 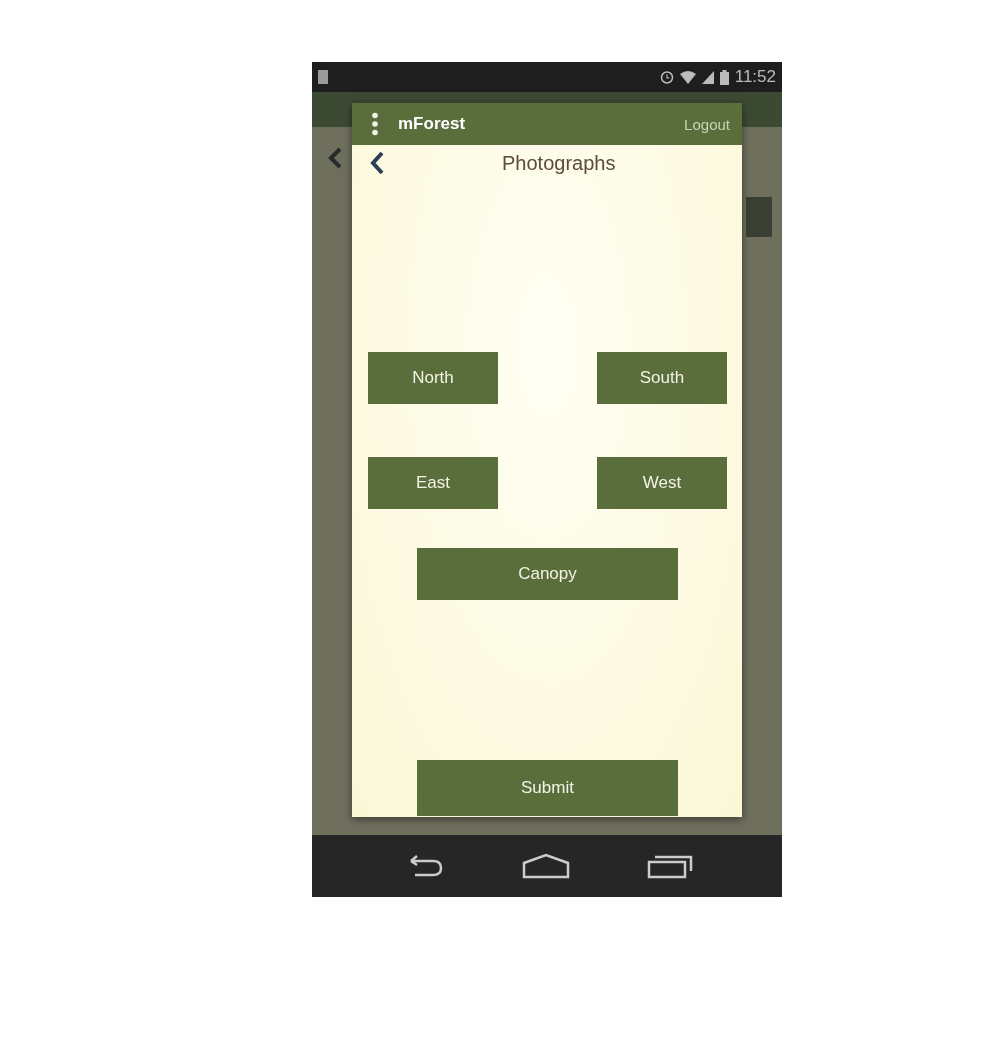 I want to click on submit-button: Submit, so click(x=547, y=788).